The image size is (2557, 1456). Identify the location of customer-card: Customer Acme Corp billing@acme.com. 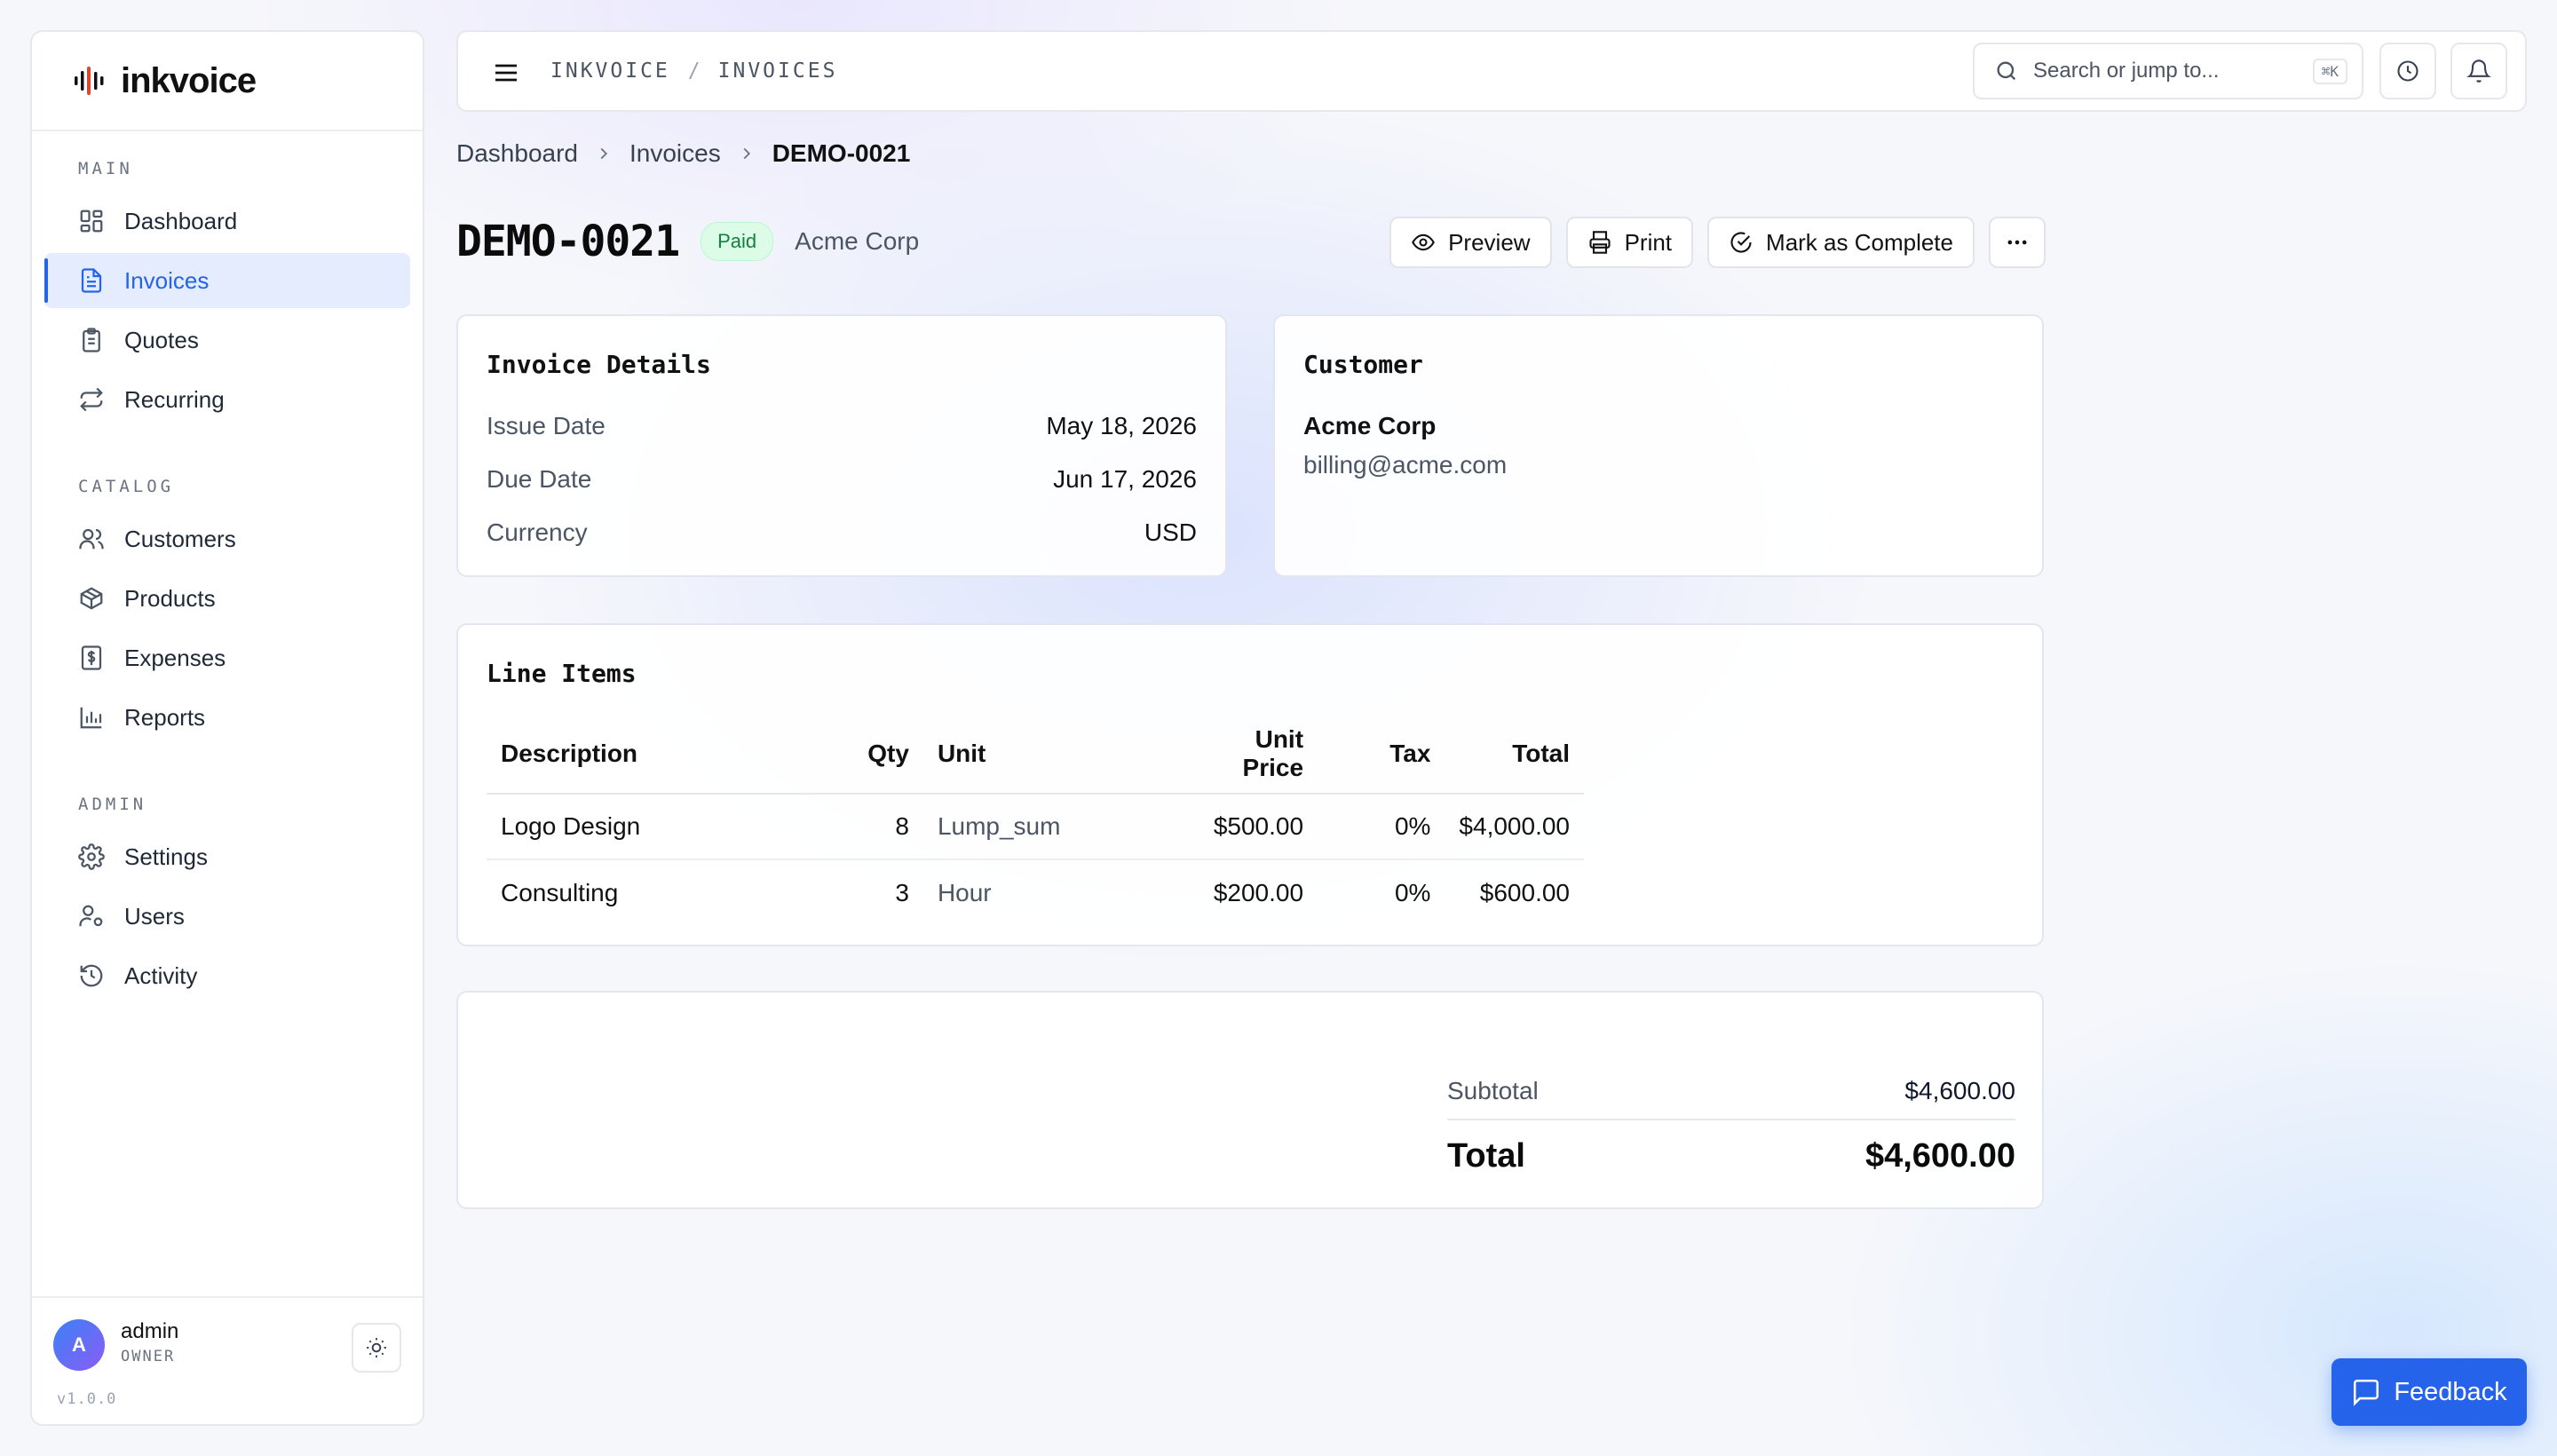
(1658, 445).